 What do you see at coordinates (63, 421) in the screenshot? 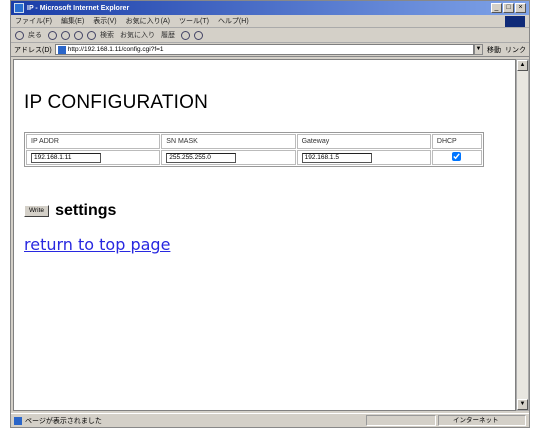
I see `status-text: ページが表示されました` at bounding box center [63, 421].